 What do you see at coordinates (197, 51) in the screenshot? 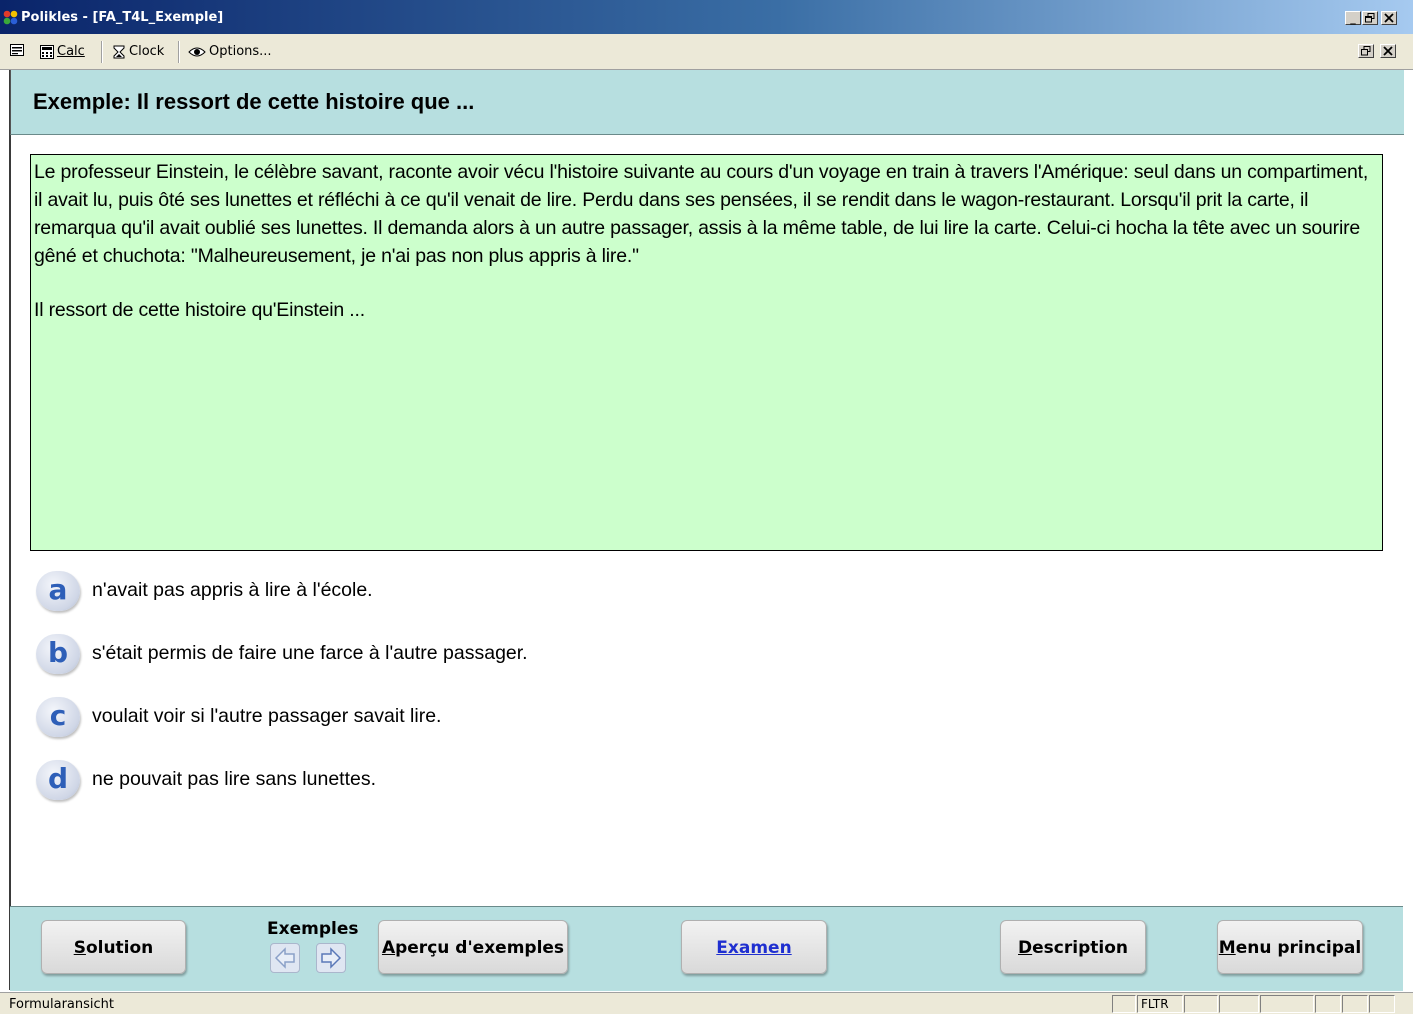
I see `eye-icon` at bounding box center [197, 51].